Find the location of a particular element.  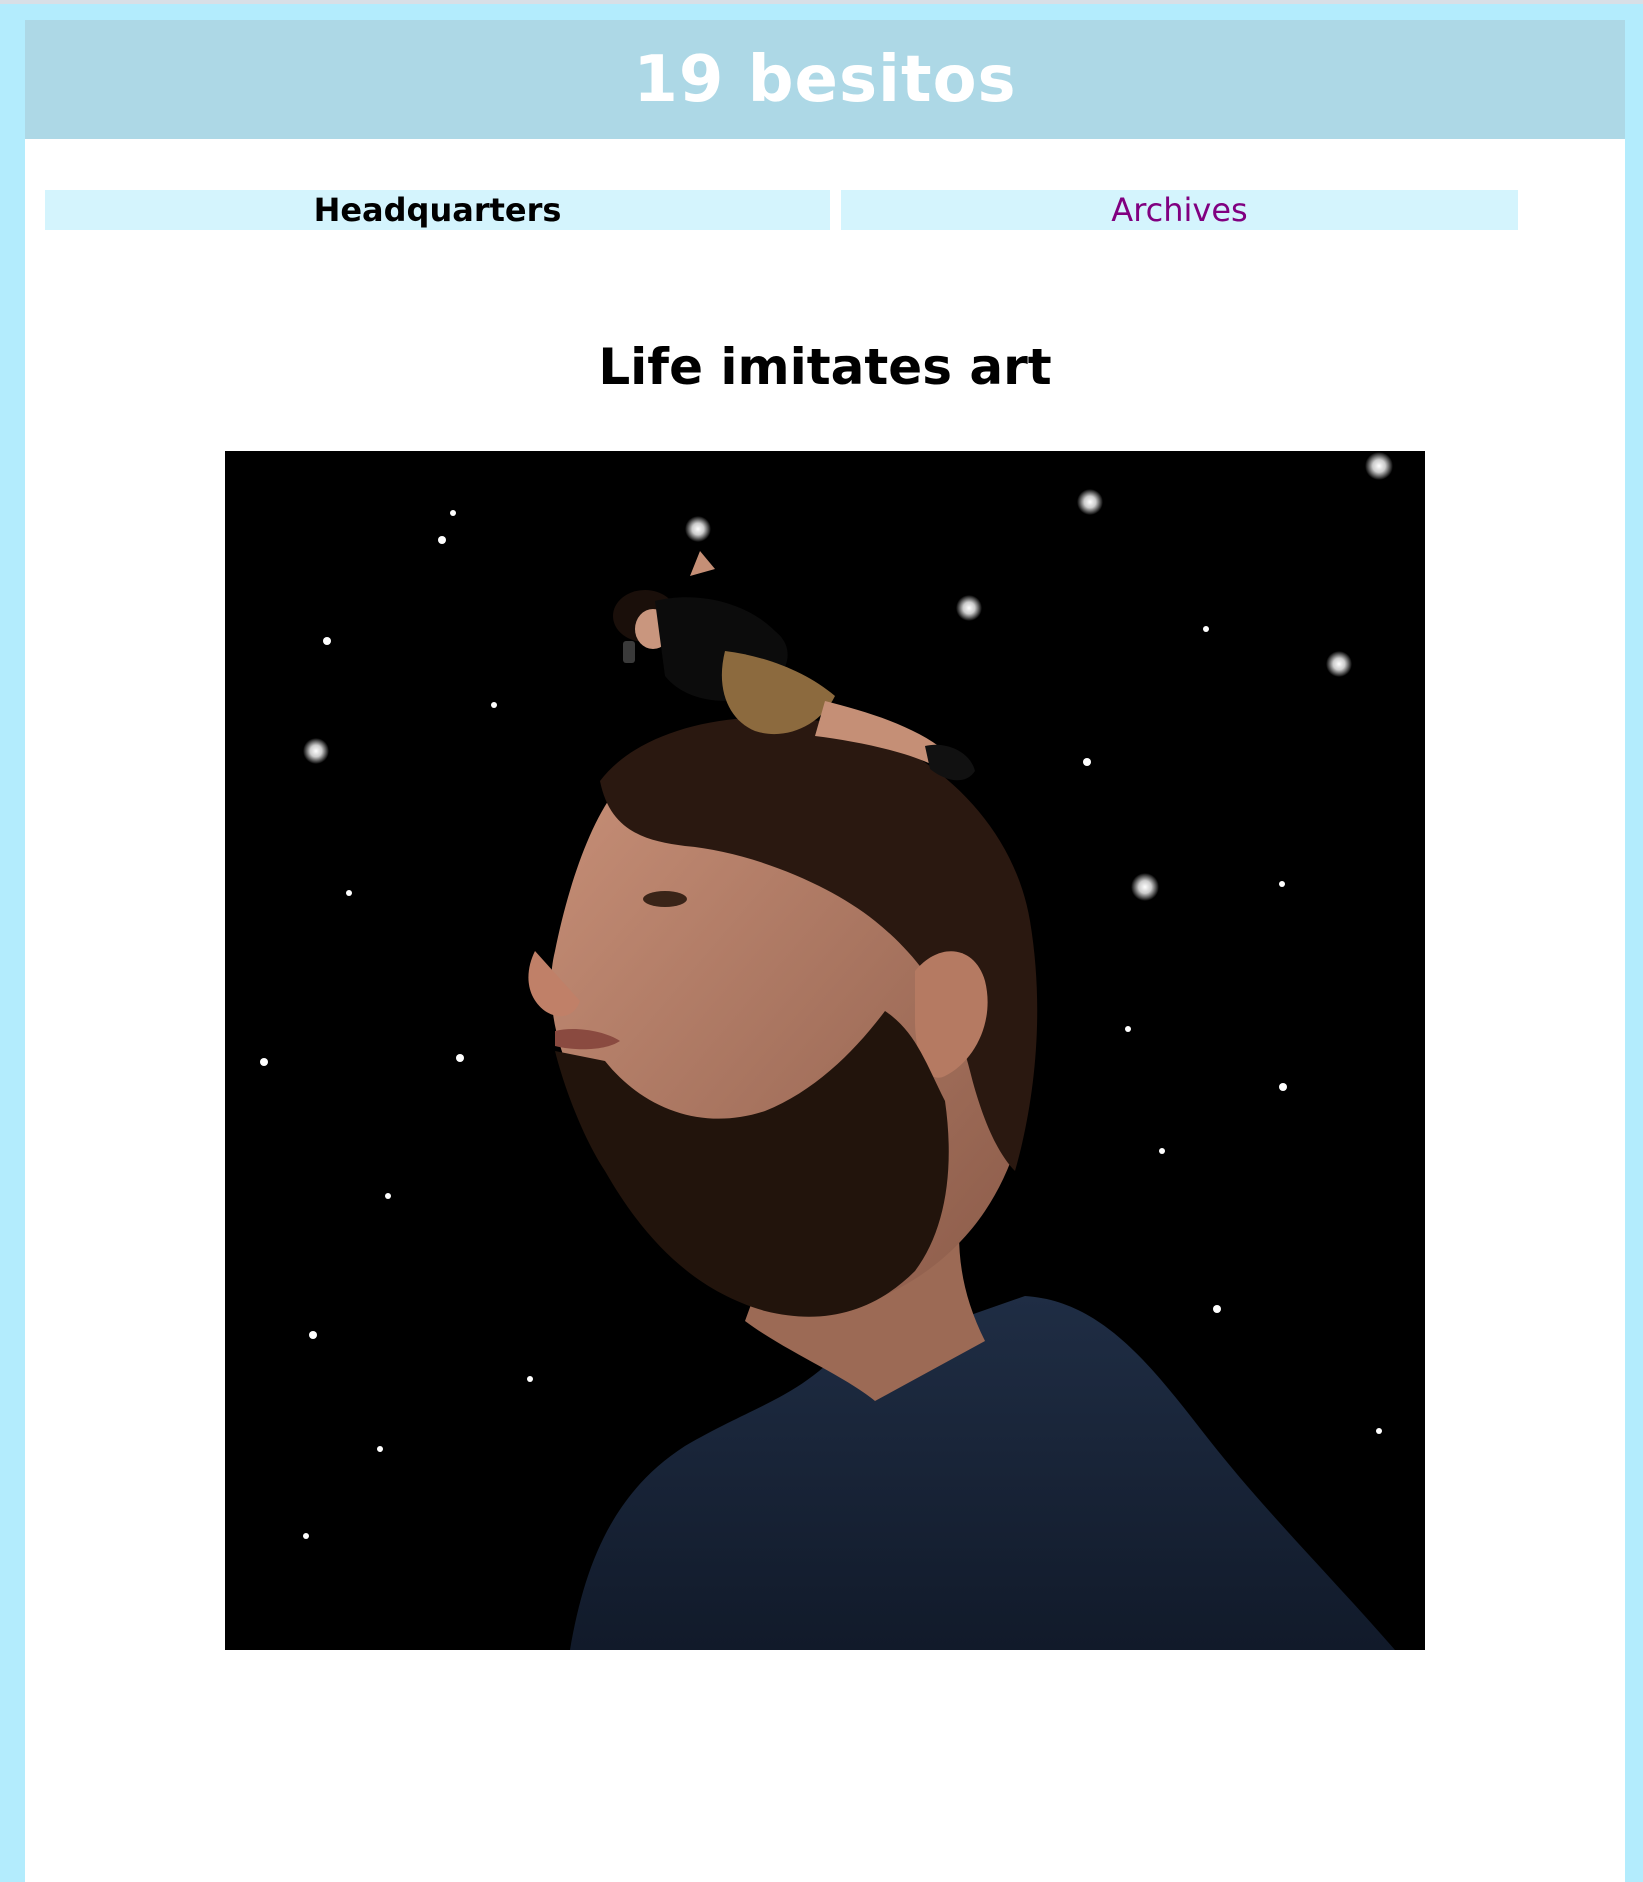

nav-item-headquarters: Headquarters is located at coordinates (437, 210).